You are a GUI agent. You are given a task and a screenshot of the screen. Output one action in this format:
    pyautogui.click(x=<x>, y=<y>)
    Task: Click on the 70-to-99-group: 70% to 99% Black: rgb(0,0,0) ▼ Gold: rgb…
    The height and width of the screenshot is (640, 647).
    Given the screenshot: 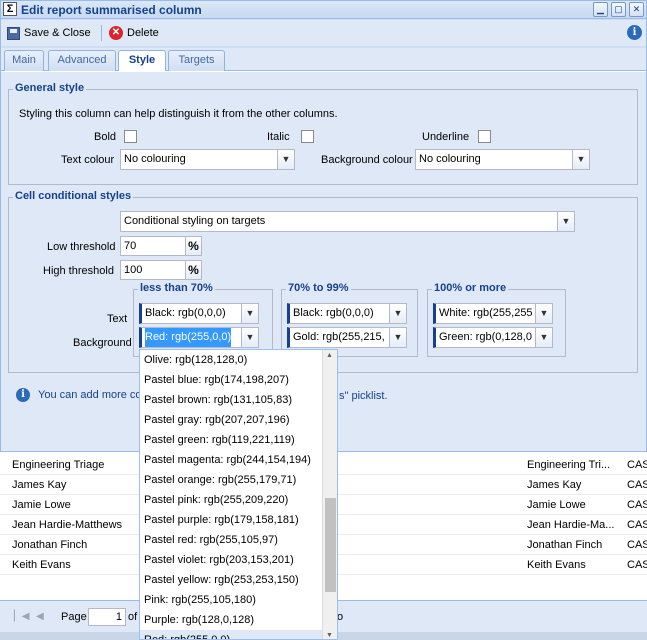 What is the action you would take?
    pyautogui.click(x=349, y=319)
    